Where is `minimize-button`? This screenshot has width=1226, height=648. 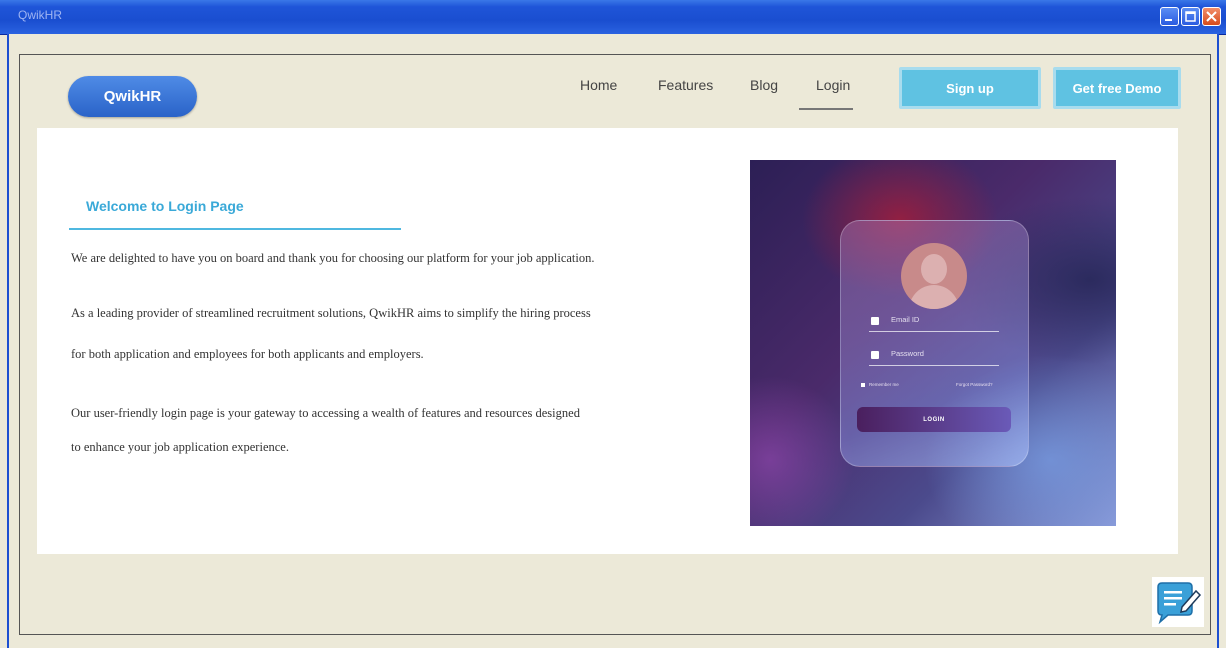
minimize-button is located at coordinates (1169, 16).